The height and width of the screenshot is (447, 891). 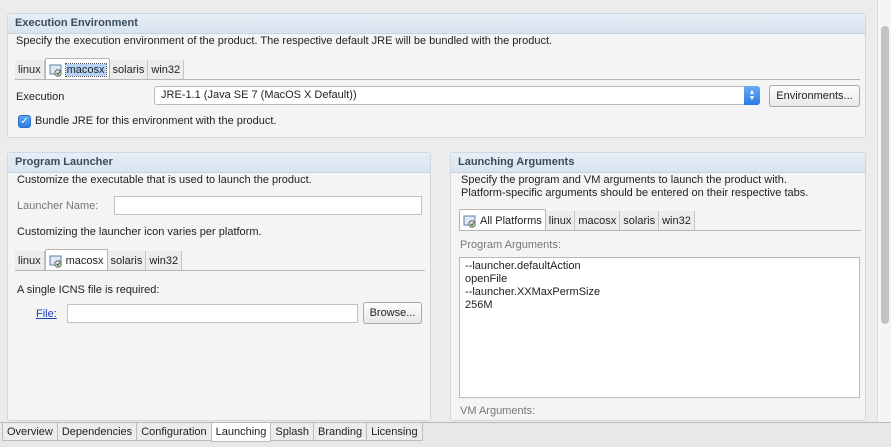 I want to click on launcher-name-label: Launcher Name:, so click(x=58, y=206).